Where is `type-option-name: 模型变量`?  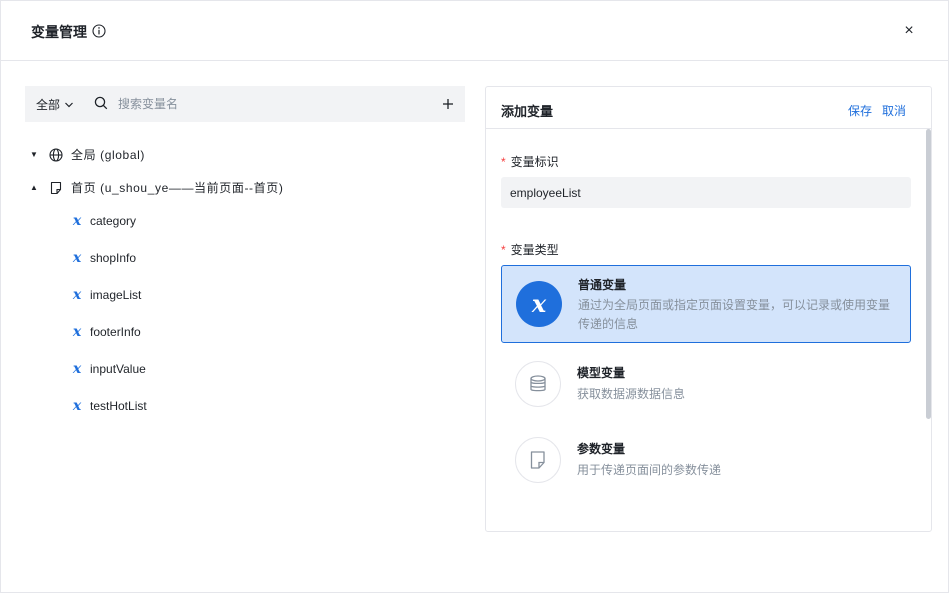 type-option-name: 模型变量 is located at coordinates (601, 373).